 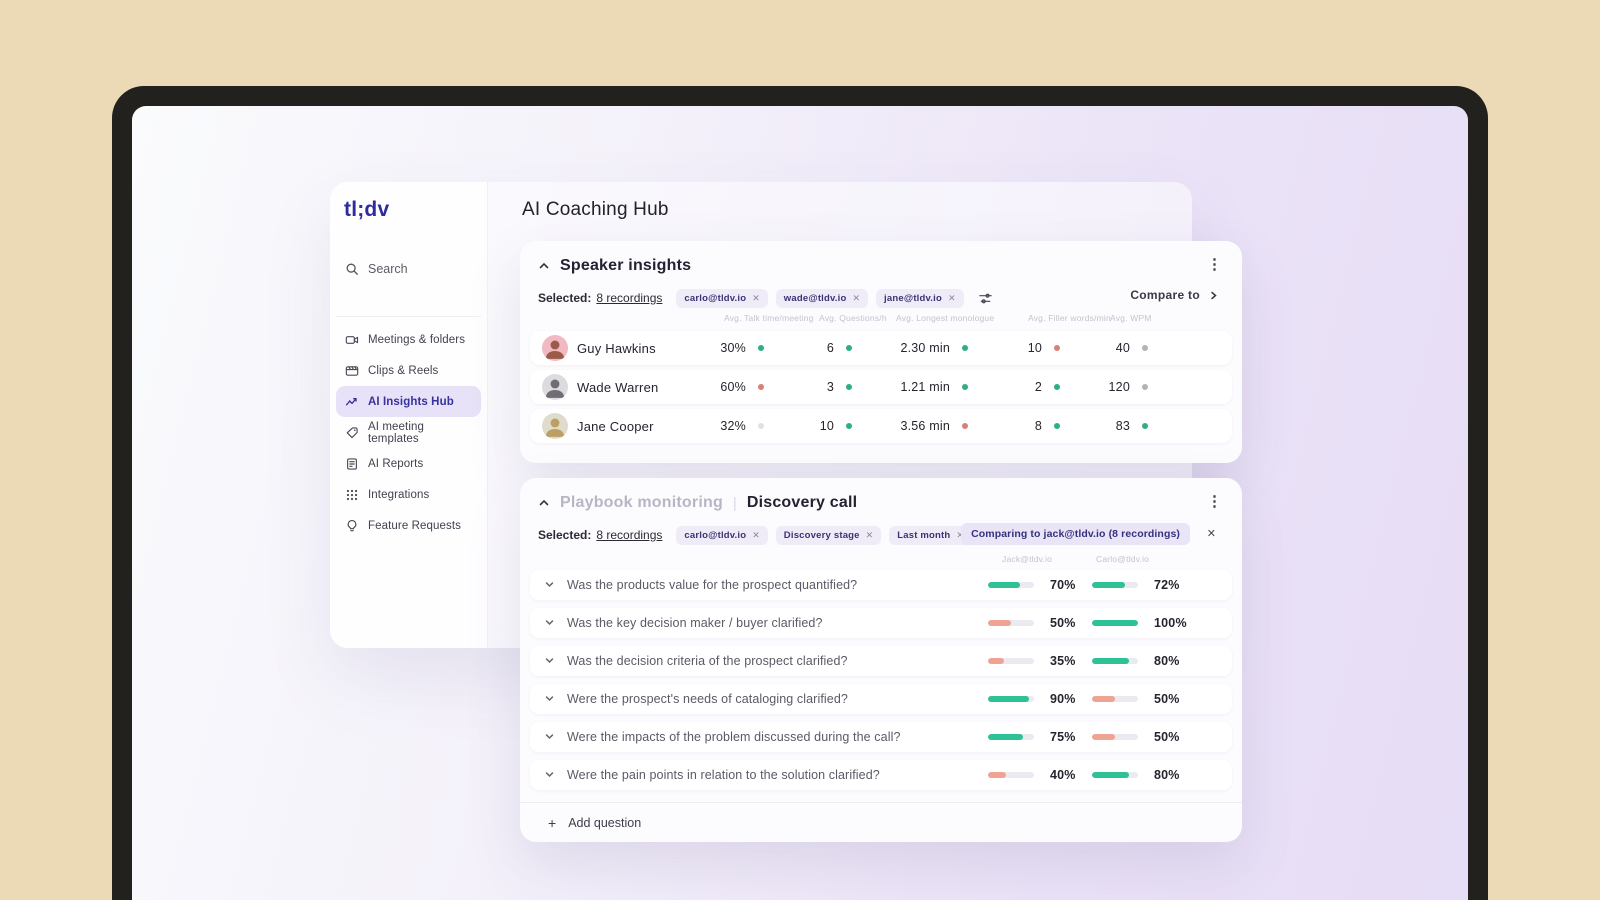 I want to click on search-label: Search, so click(x=388, y=269).